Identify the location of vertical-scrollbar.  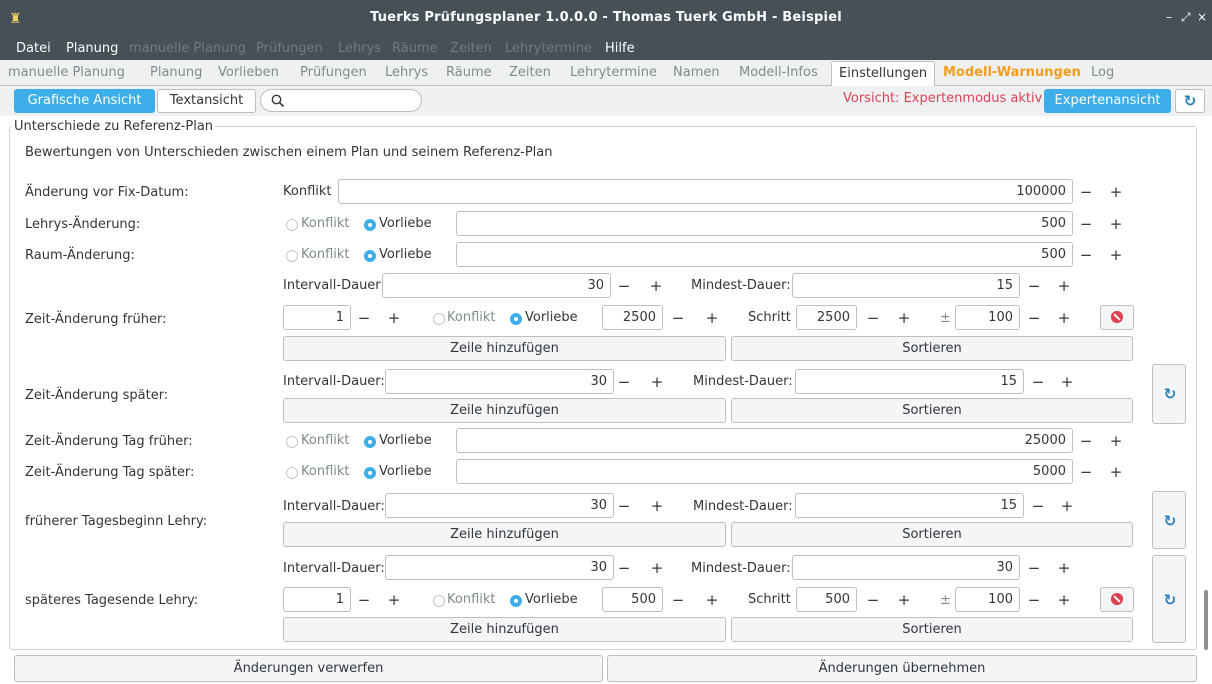
(1206, 388).